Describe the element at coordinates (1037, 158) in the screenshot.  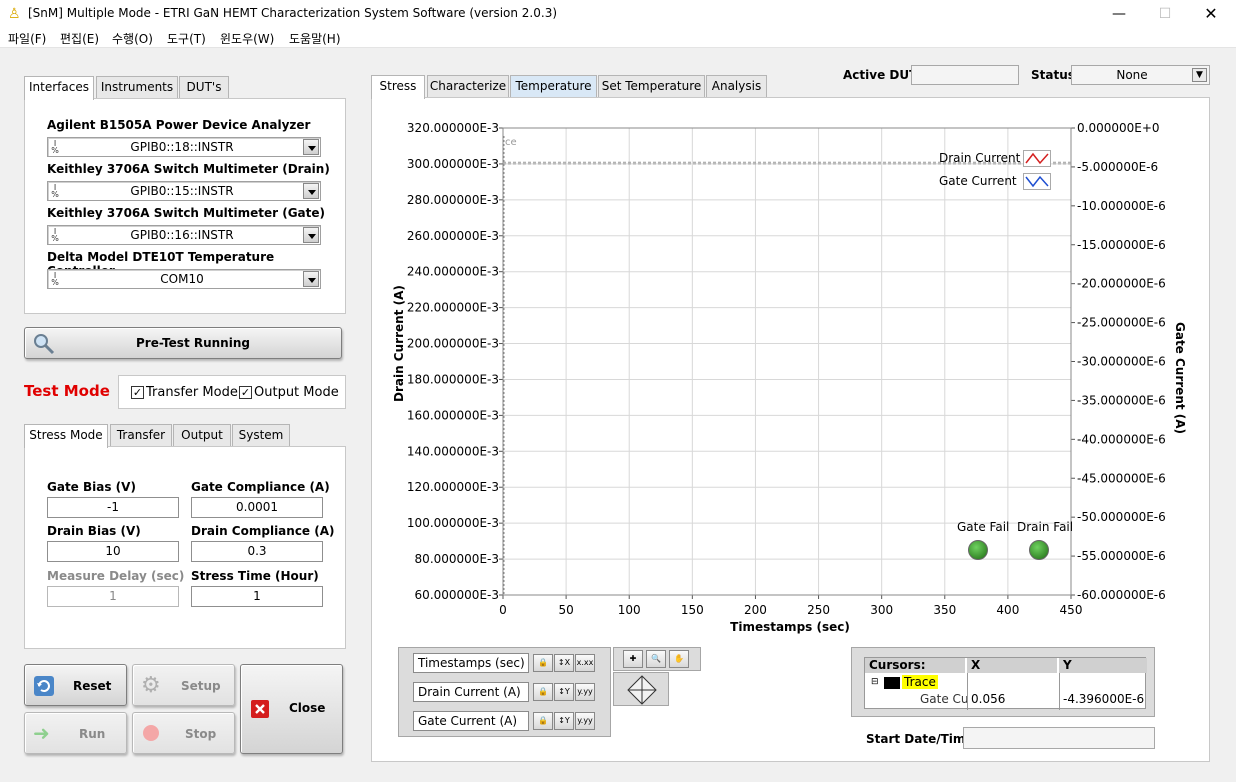
I see `legend-drain-swatch` at that location.